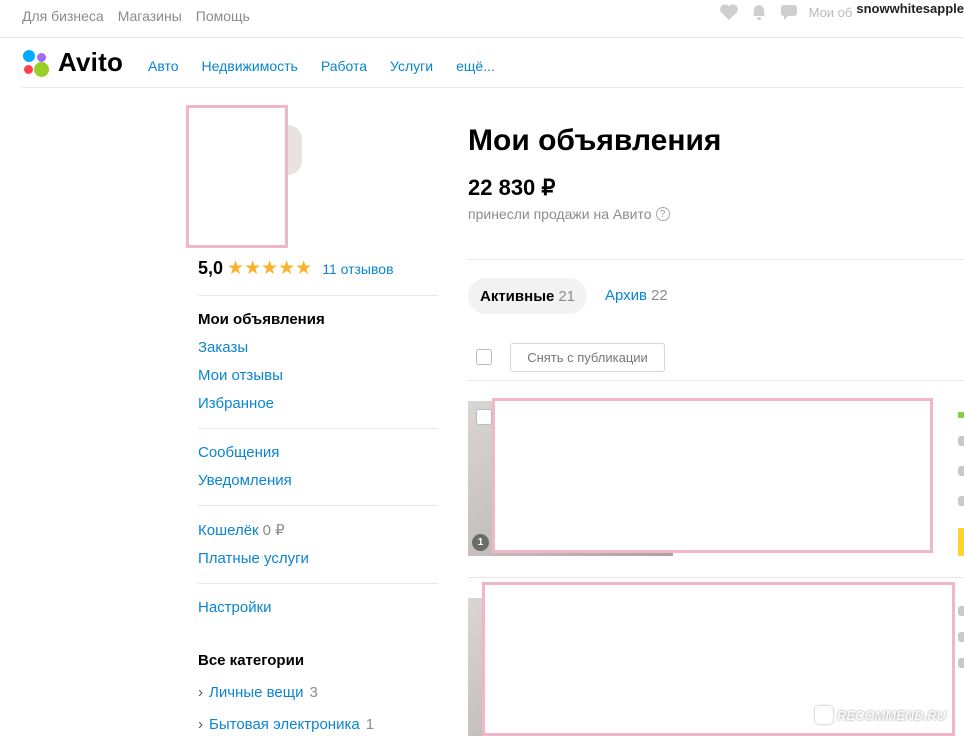  Describe the element at coordinates (560, 214) in the screenshot. I see `revenue-note-text: принесли продажи на Авито` at that location.